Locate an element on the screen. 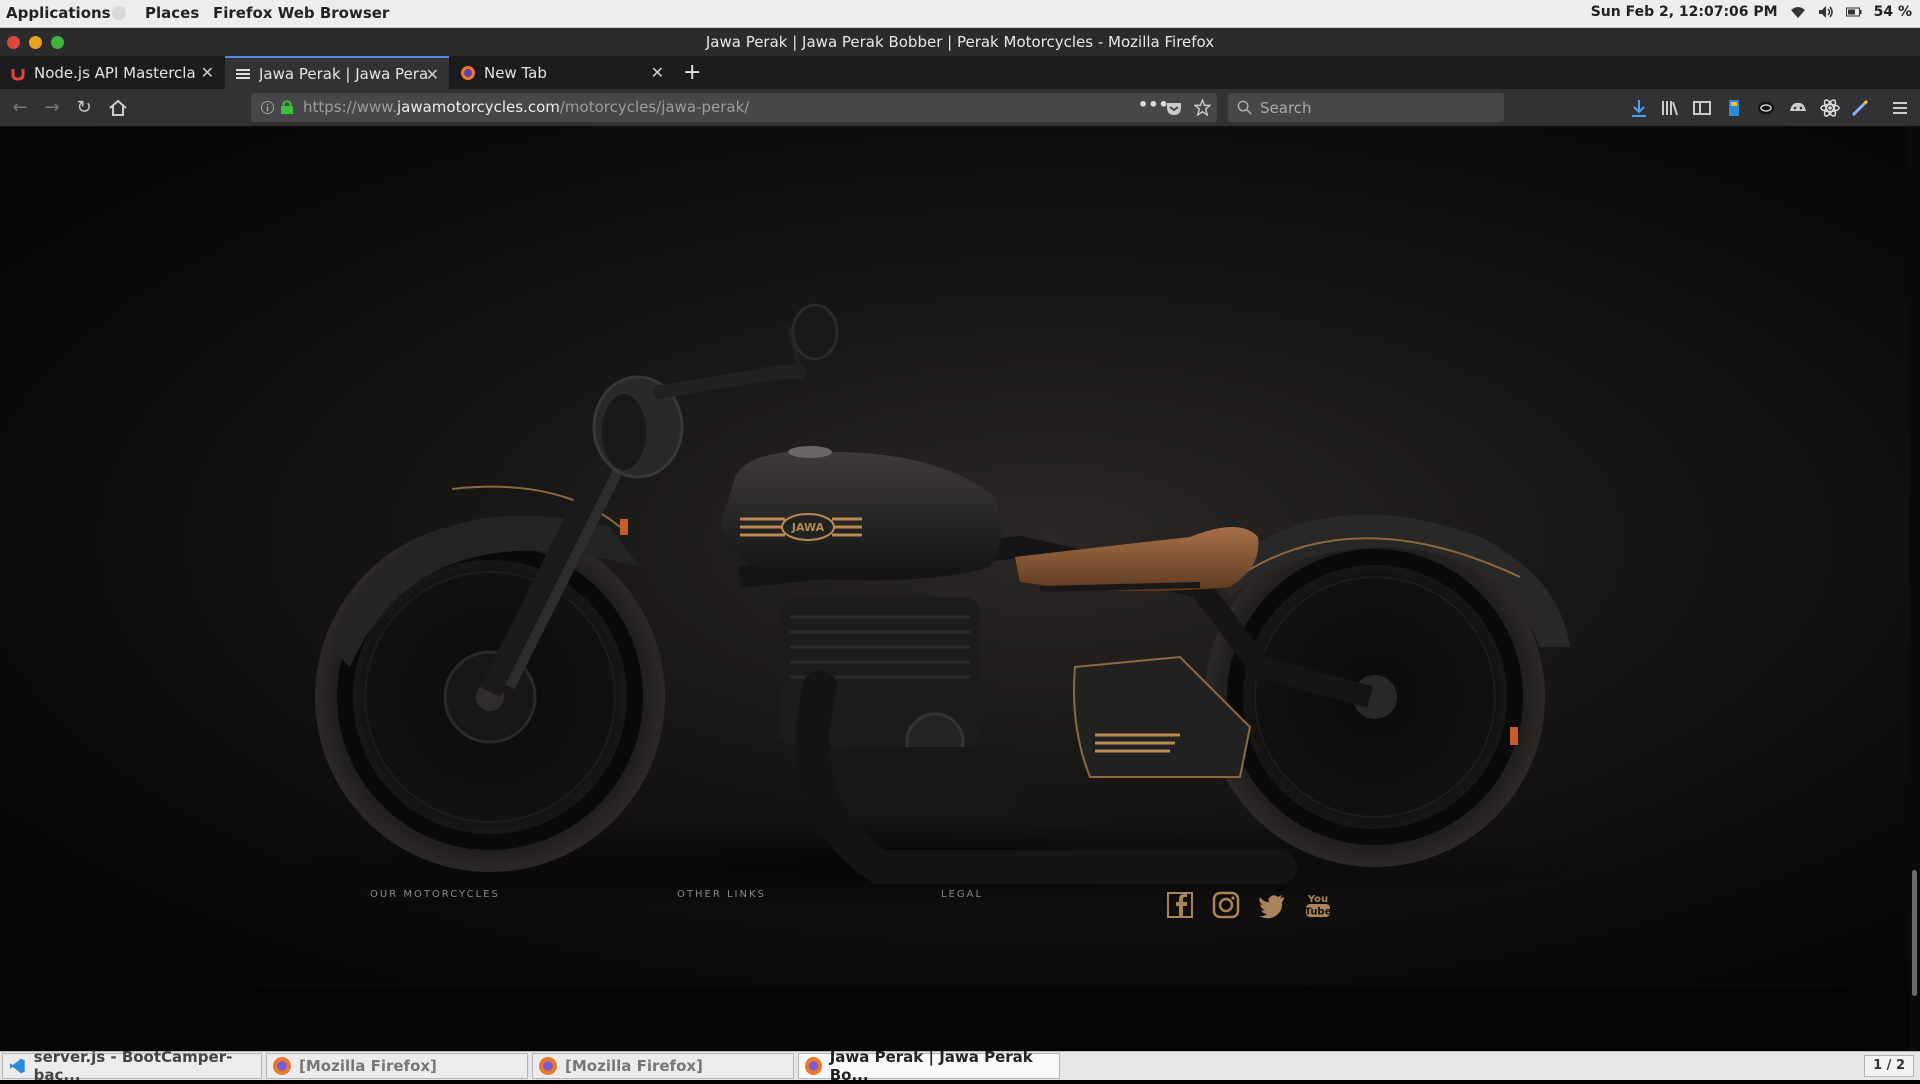 The image size is (1920, 1084). footer-heading-motorcycles: OUR MOTORCYCLES is located at coordinates (435, 894).